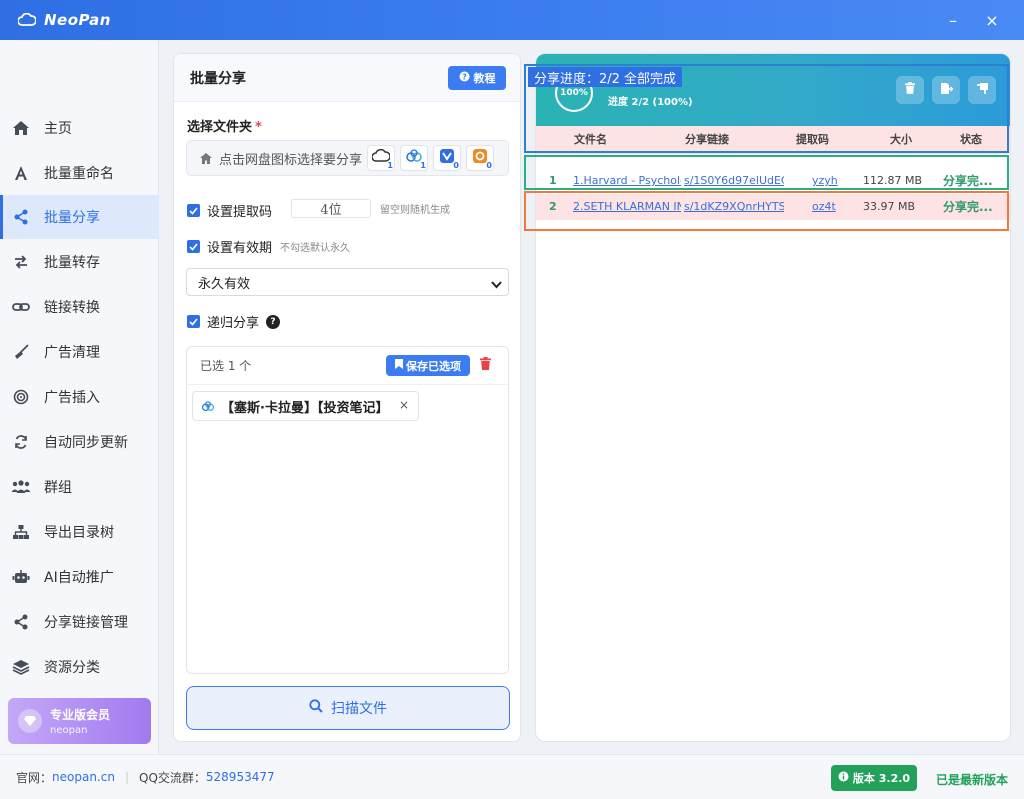 The width and height of the screenshot is (1024, 799). I want to click on sidebar-item-label: 资源分类, so click(72, 668).